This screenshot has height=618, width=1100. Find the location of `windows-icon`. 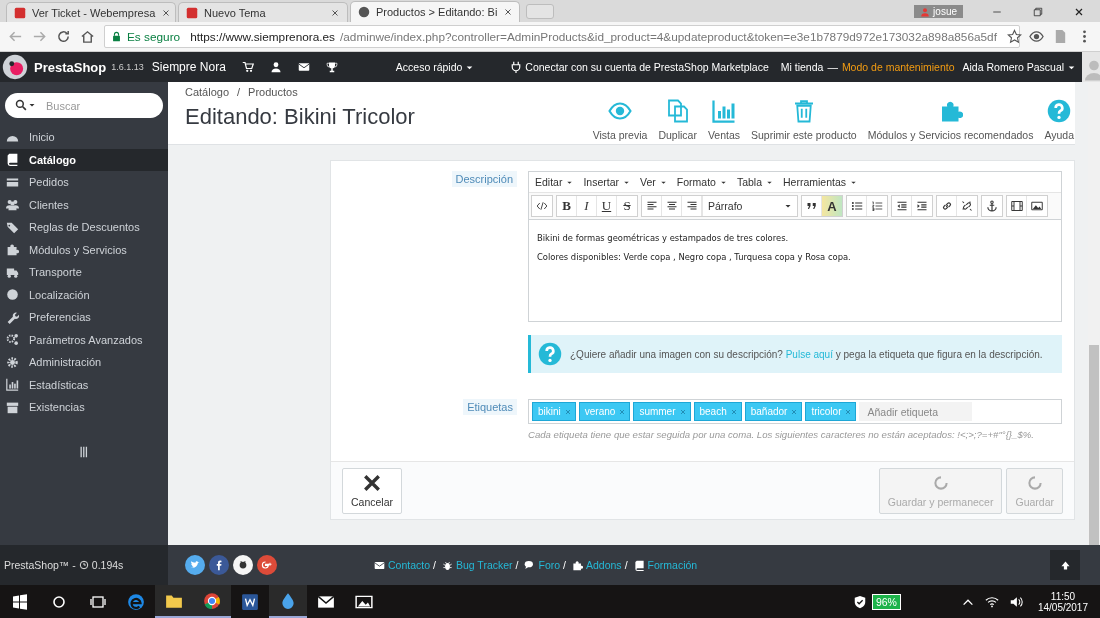

windows-icon is located at coordinates (20, 601).